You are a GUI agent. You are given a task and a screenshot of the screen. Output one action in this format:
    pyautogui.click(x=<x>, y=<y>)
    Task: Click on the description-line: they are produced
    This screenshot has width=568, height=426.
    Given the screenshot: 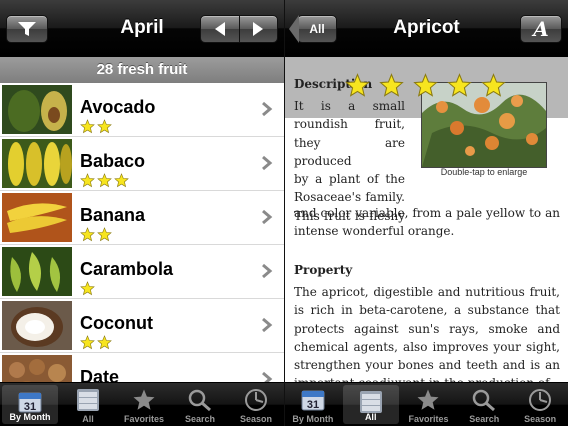 What is the action you would take?
    pyautogui.click(x=349, y=151)
    